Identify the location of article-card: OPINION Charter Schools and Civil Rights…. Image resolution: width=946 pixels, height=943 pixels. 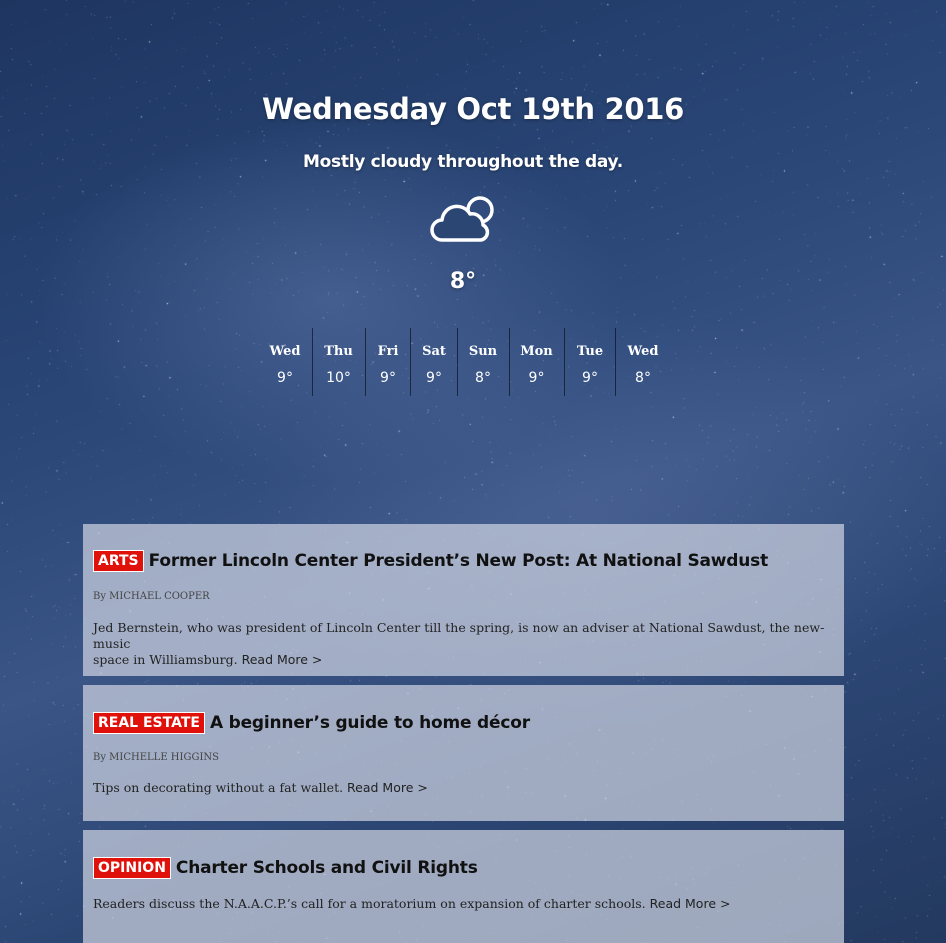
(463, 886).